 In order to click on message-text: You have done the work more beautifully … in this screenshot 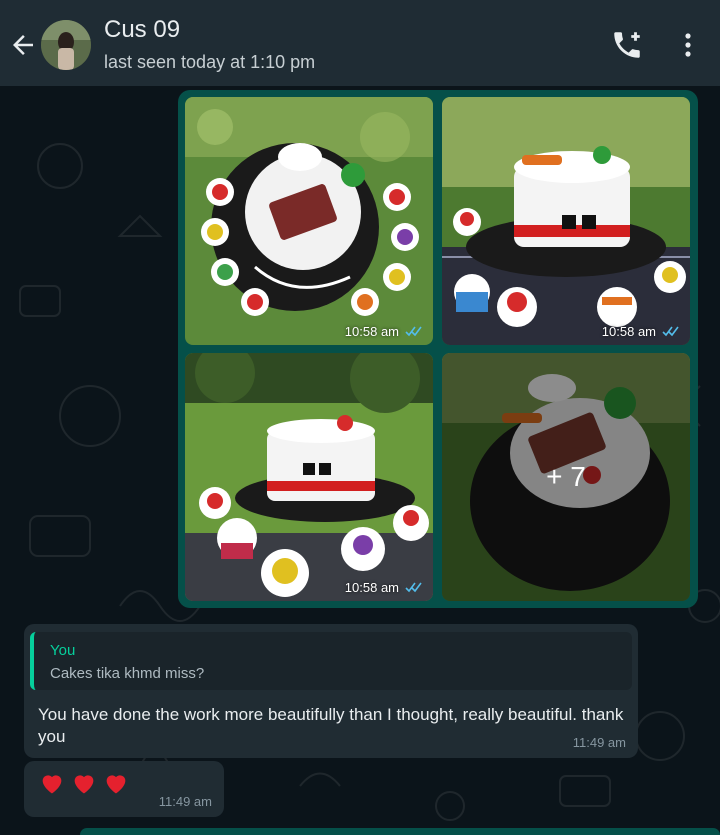, I will do `click(331, 725)`.